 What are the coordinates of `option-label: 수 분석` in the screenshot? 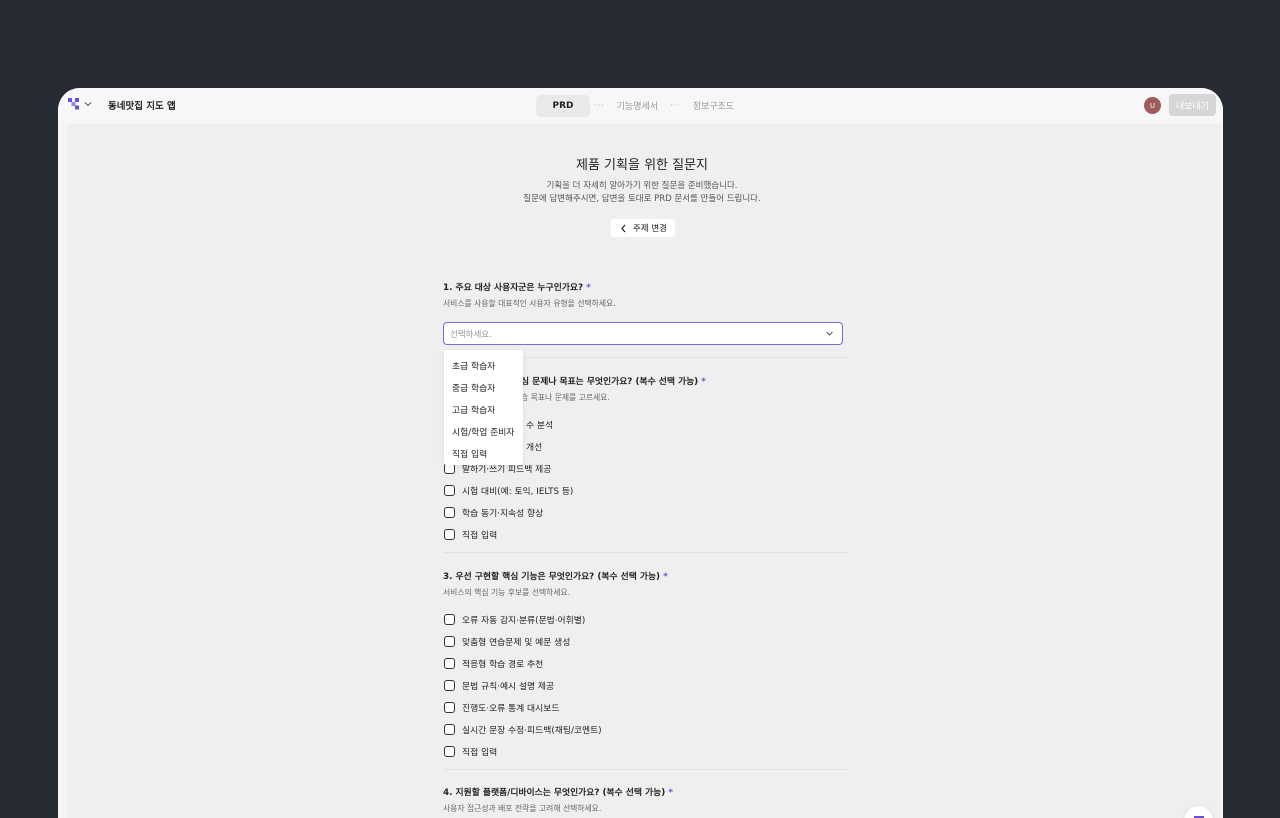 It's located at (540, 426).